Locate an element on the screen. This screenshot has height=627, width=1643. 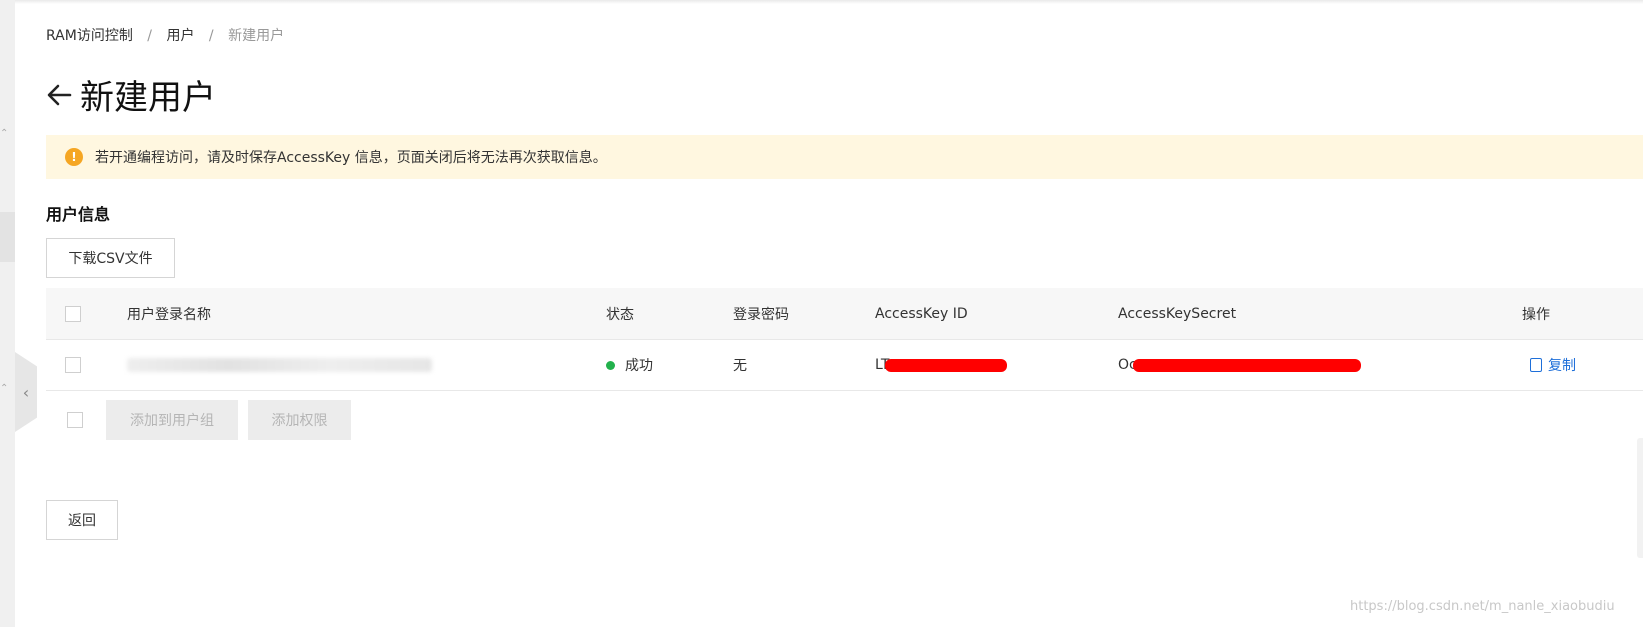
footer-select-checkbox is located at coordinates (75, 420).